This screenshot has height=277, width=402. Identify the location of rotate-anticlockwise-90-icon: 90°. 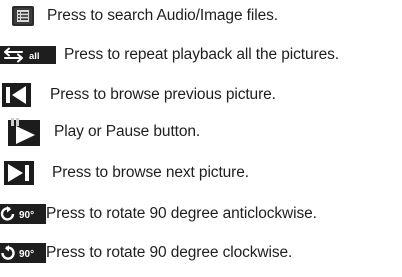
(23, 214).